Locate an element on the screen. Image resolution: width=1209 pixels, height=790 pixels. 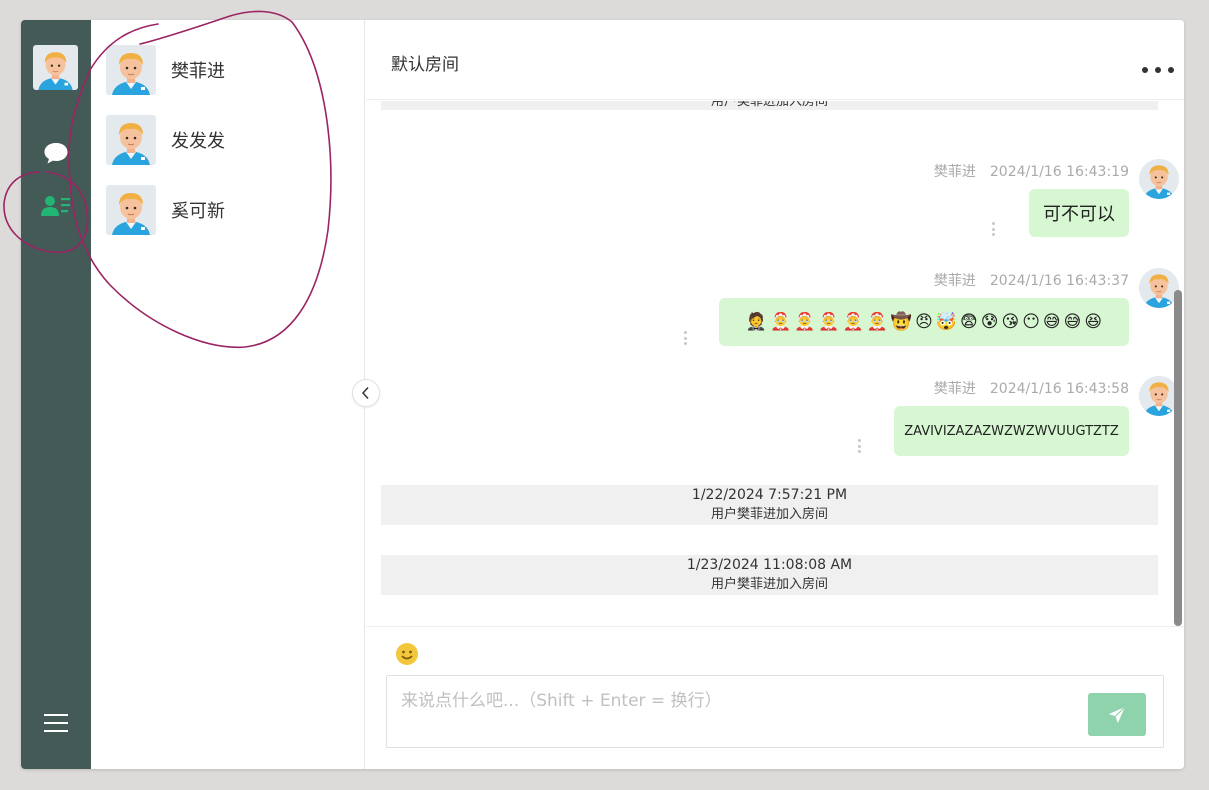
message-bubble: 🤵 🤶 🤶 🤶 🤶 🤶 🤠 😠 🤯 😨 😰 😘 😶 😅 😅 😆 is located at coordinates (924, 322).